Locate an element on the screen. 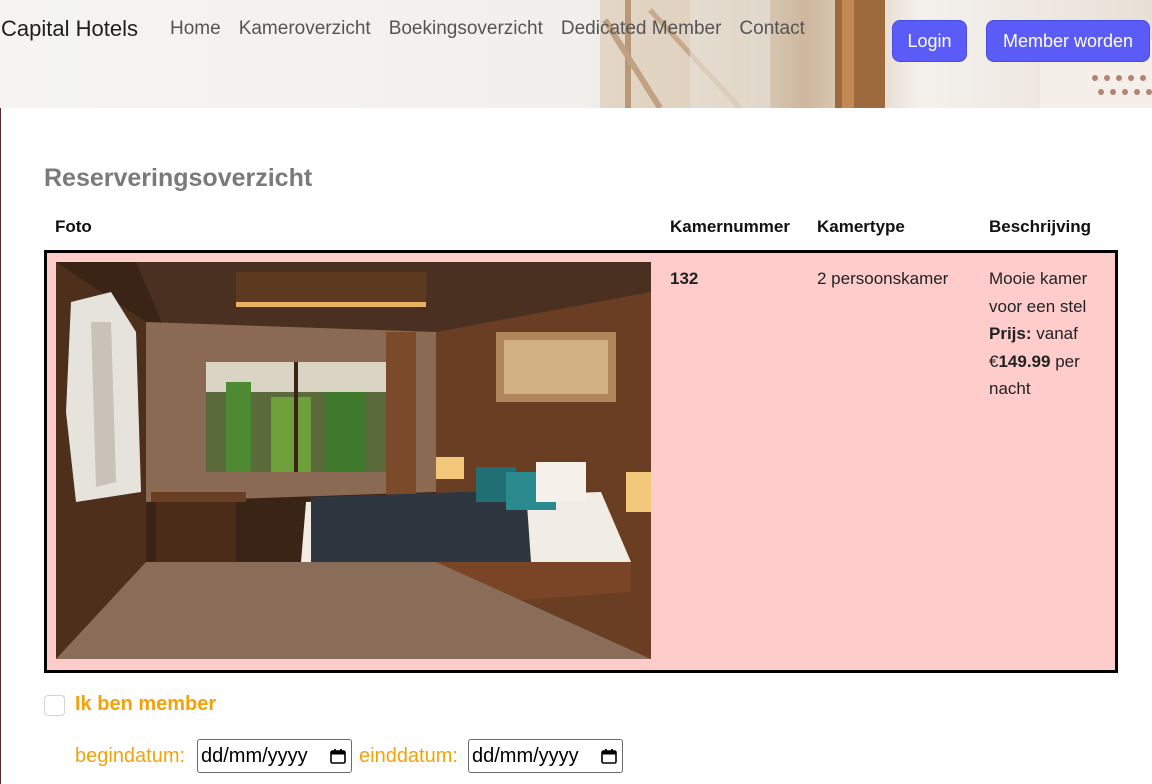  room-type: 2 persoonskamer is located at coordinates (883, 278).